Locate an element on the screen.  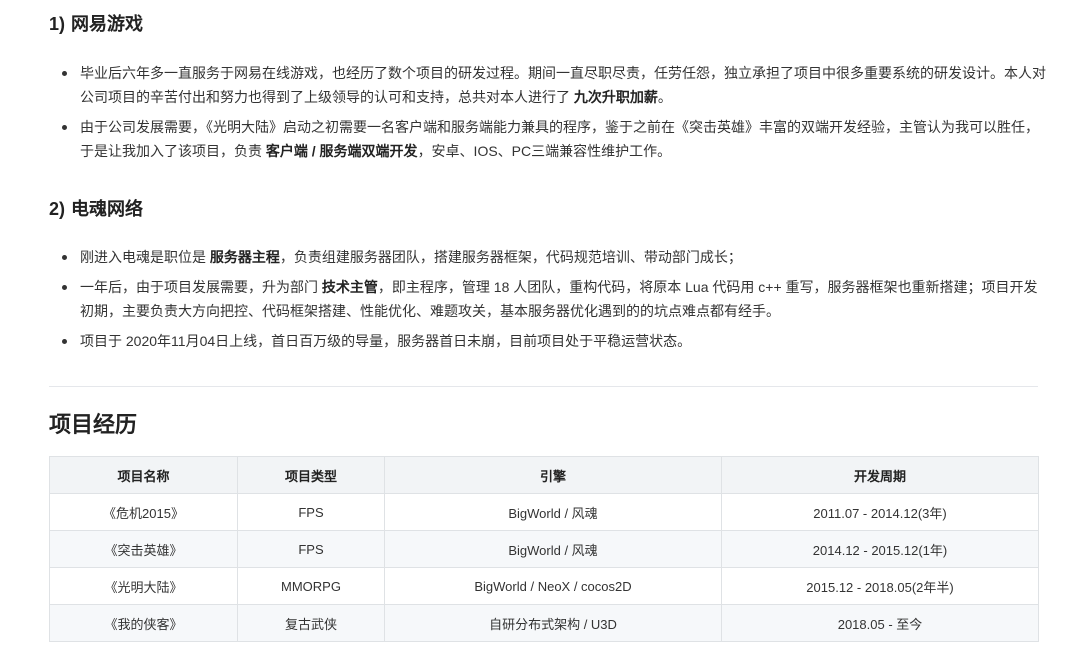
projects-title: 项目经历 is located at coordinates (93, 424).